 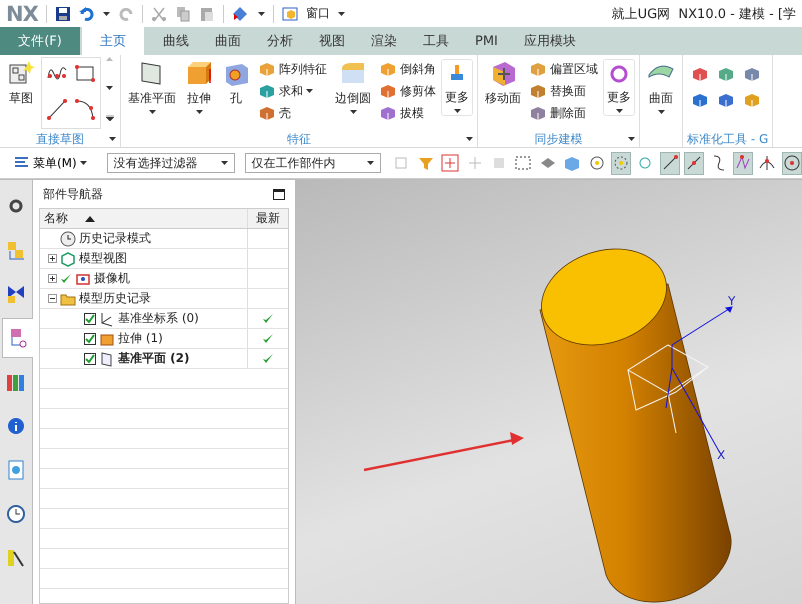 I want to click on ribbon-button: 替换面, so click(x=563, y=91).